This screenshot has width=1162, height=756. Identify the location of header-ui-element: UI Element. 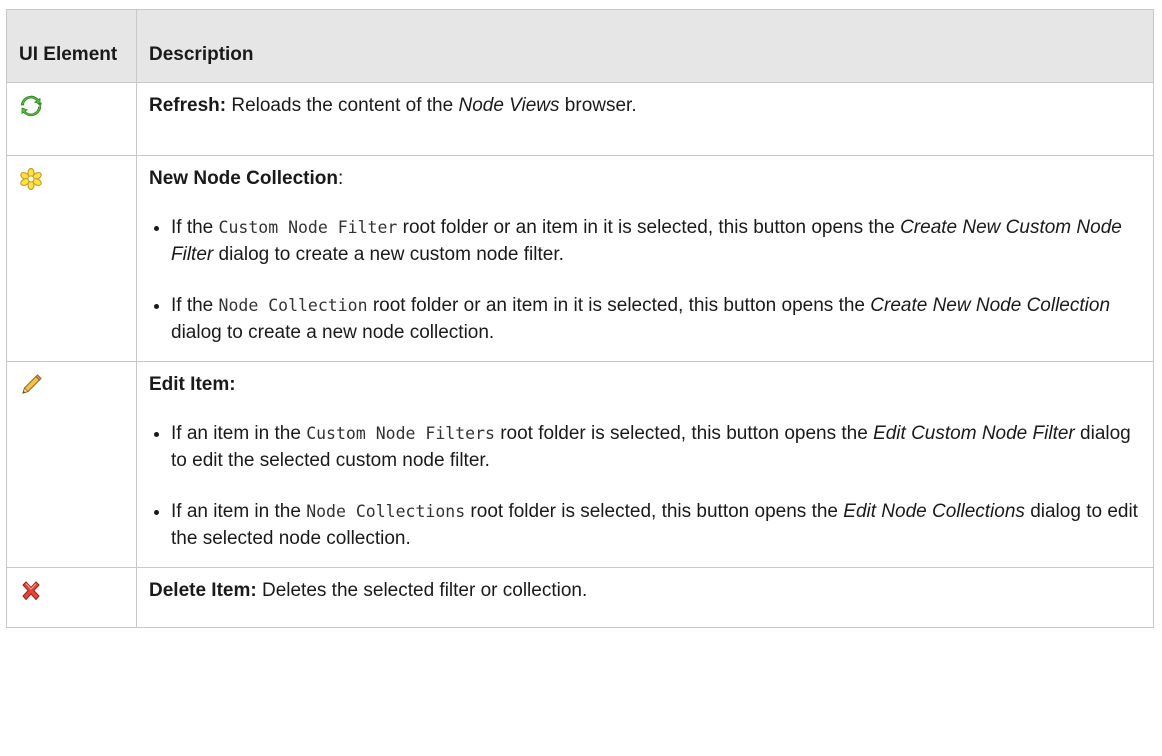
(71, 46).